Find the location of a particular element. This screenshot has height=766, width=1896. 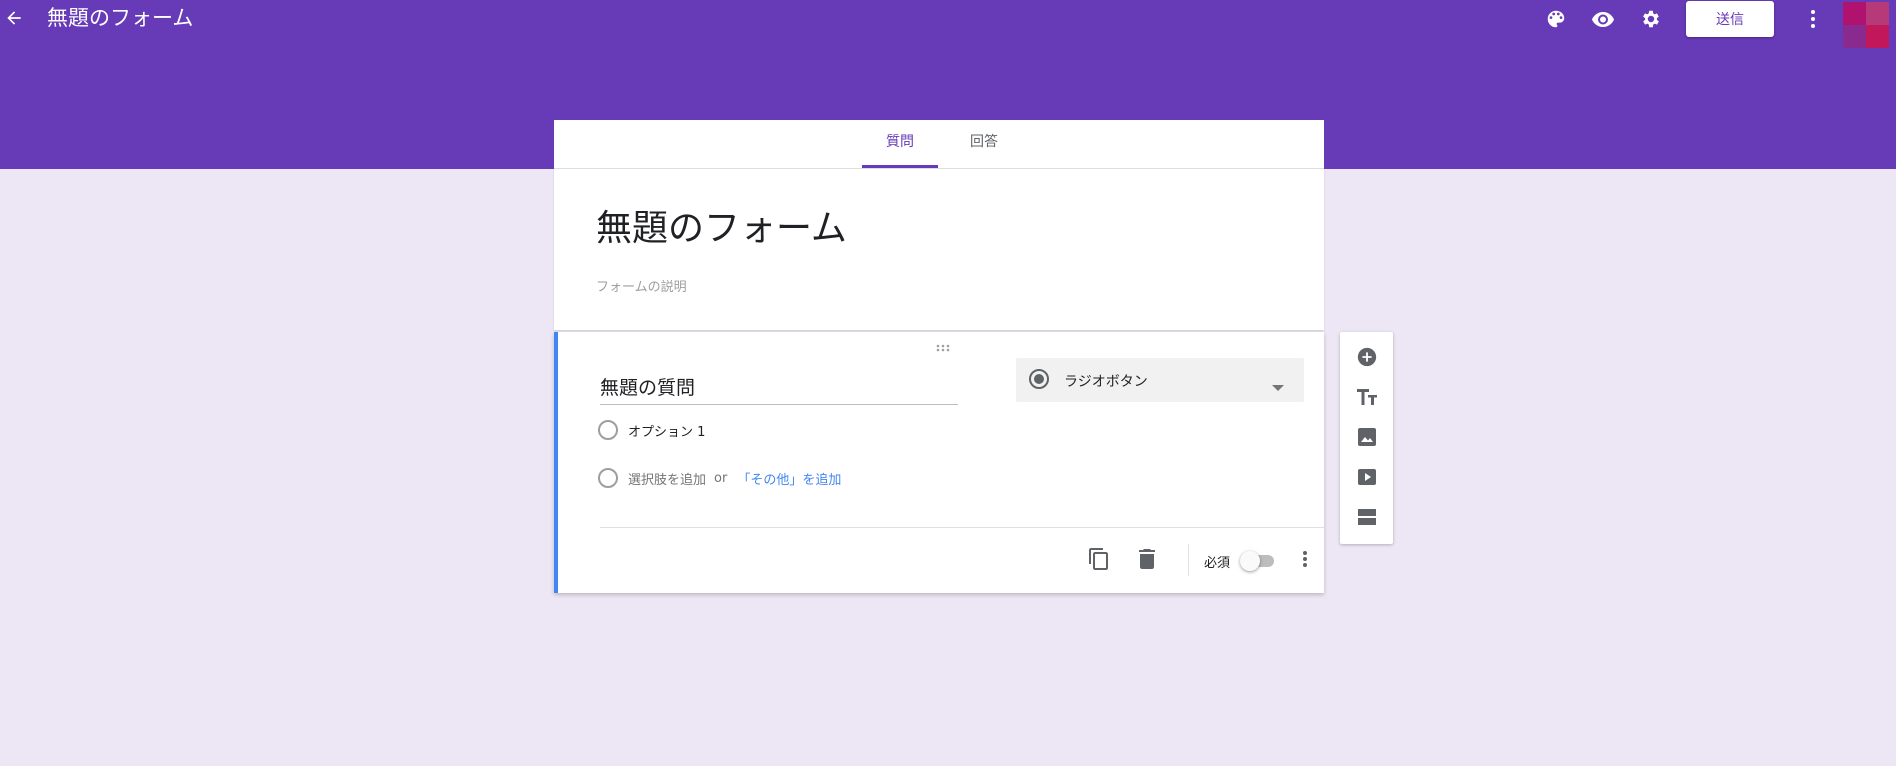

send-button: 送信 is located at coordinates (1730, 19).